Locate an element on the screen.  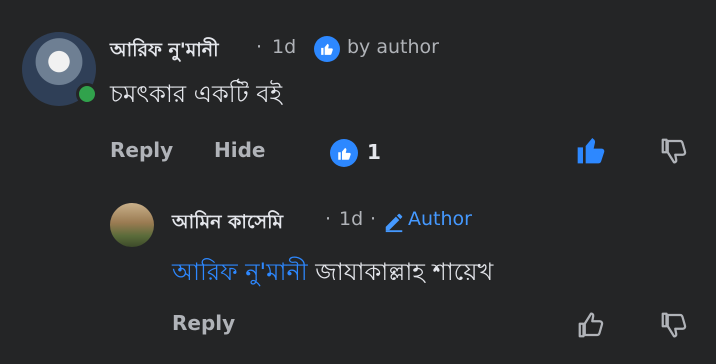
dislike-icon is located at coordinates (674, 151).